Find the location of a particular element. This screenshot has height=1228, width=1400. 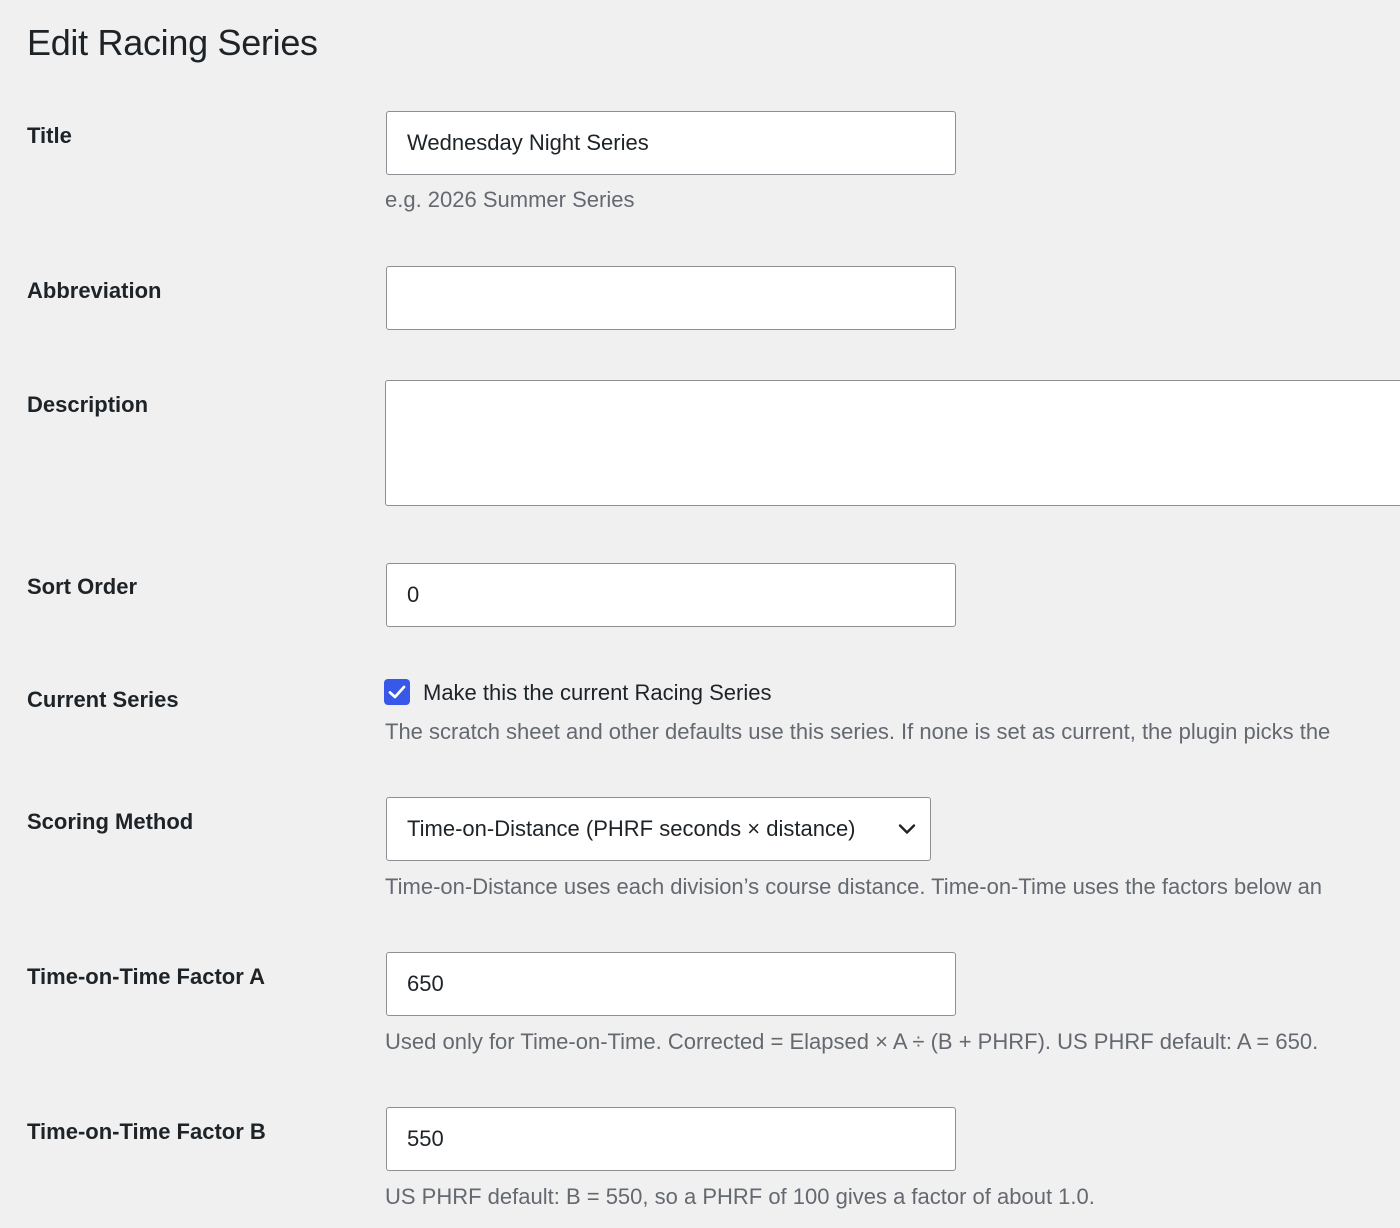

factor-a-label: Time-on-Time Factor A is located at coordinates (146, 976).